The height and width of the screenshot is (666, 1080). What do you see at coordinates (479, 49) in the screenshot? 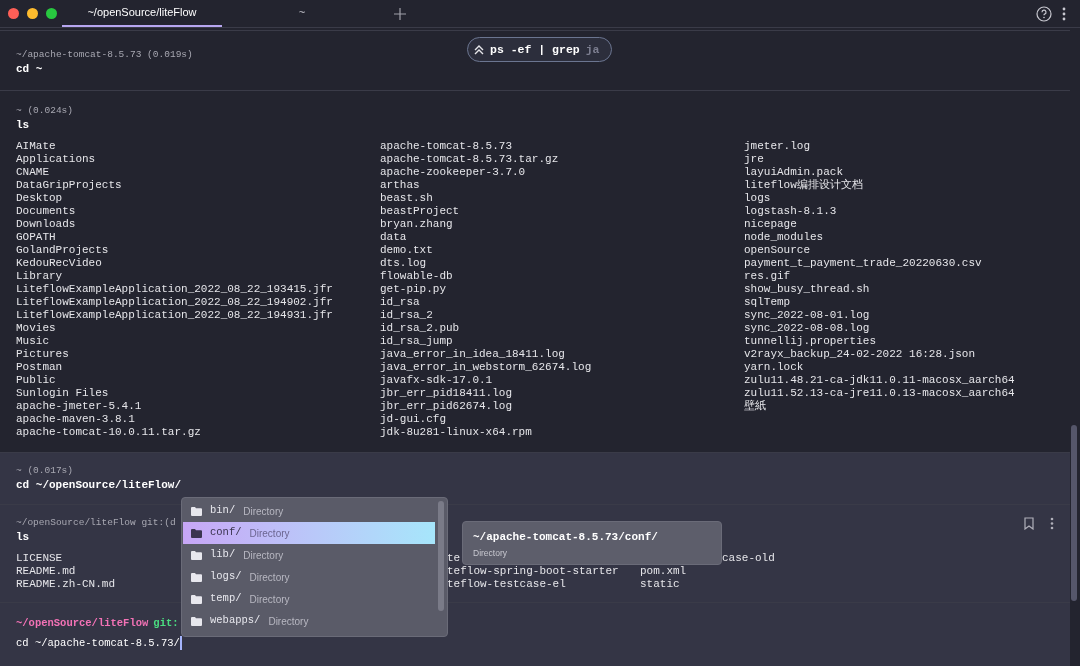
I see `double-chevron-up-icon` at bounding box center [479, 49].